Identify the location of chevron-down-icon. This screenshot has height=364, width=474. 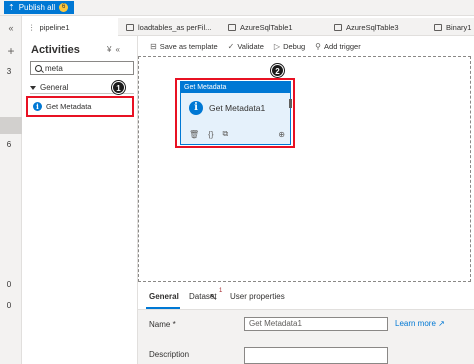
(33, 87).